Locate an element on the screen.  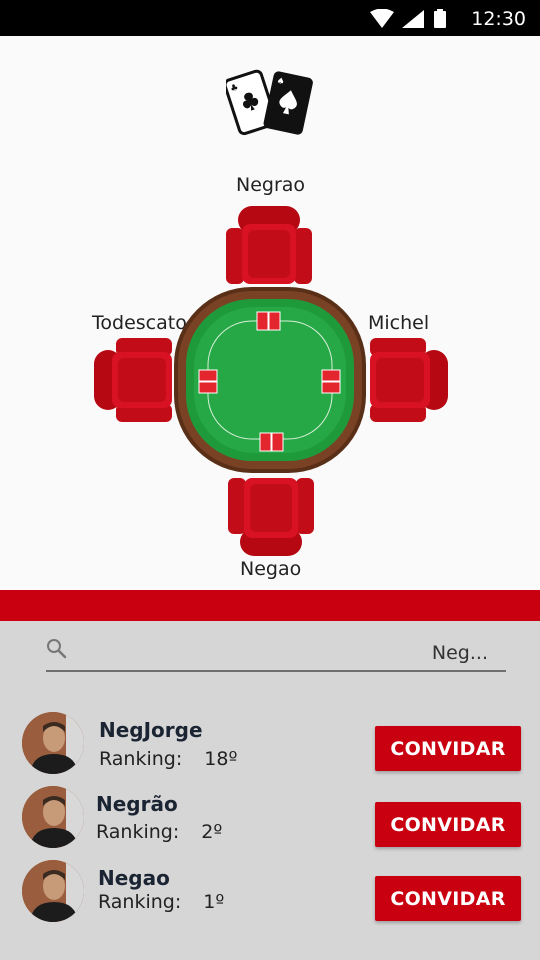
list-item: NegJorge Ranking: 18º CONVIDAR is located at coordinates (270, 742).